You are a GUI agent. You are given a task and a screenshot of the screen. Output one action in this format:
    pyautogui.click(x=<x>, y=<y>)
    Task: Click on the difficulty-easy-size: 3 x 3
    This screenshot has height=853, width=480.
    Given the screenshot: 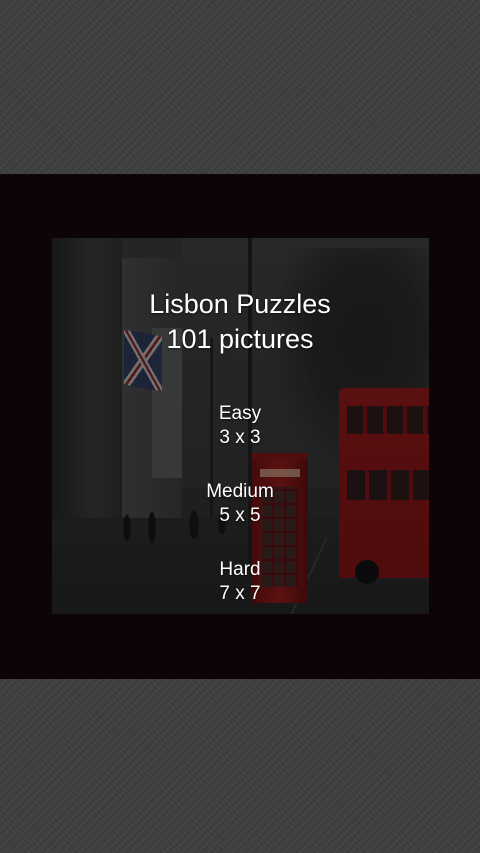 What is the action you would take?
    pyautogui.click(x=240, y=437)
    